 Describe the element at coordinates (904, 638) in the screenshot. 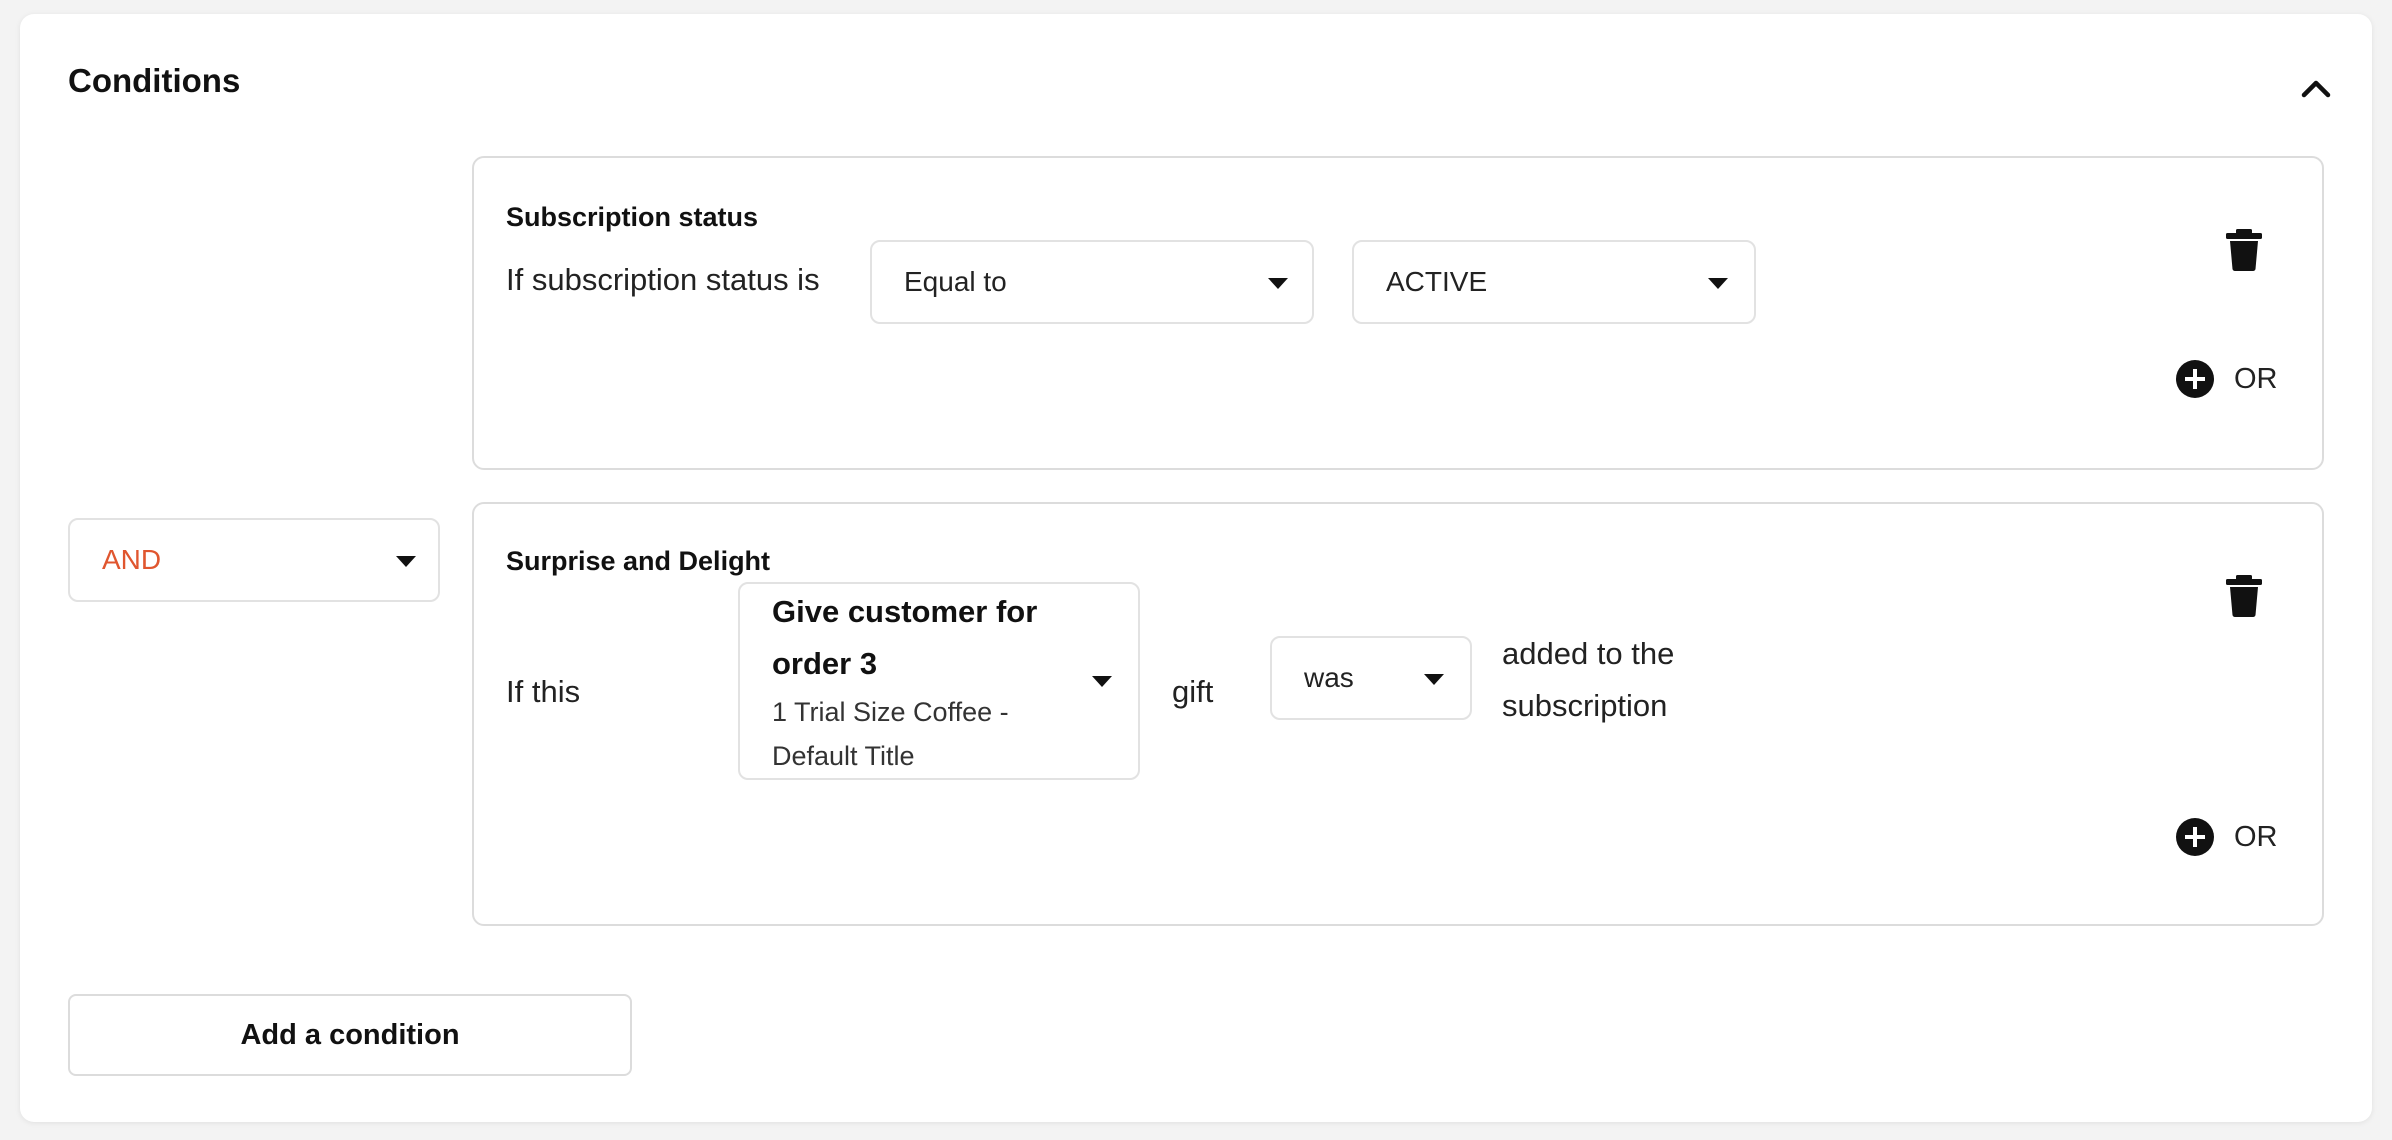

I see `gift-title: Give customer for order 3` at that location.